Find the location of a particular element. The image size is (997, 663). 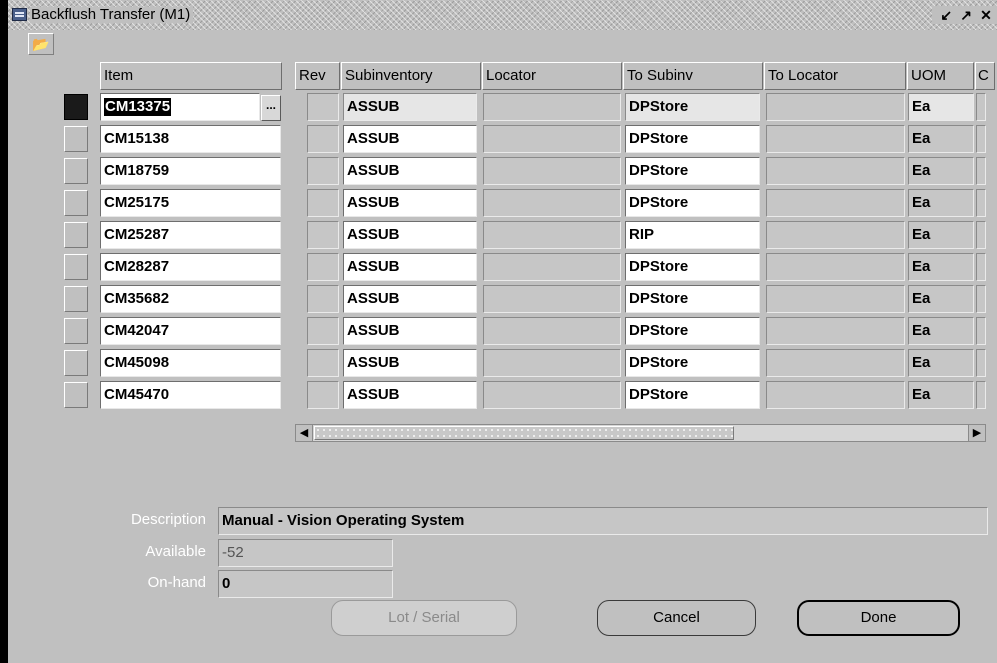

item-field: CM28287 is located at coordinates (190, 267).